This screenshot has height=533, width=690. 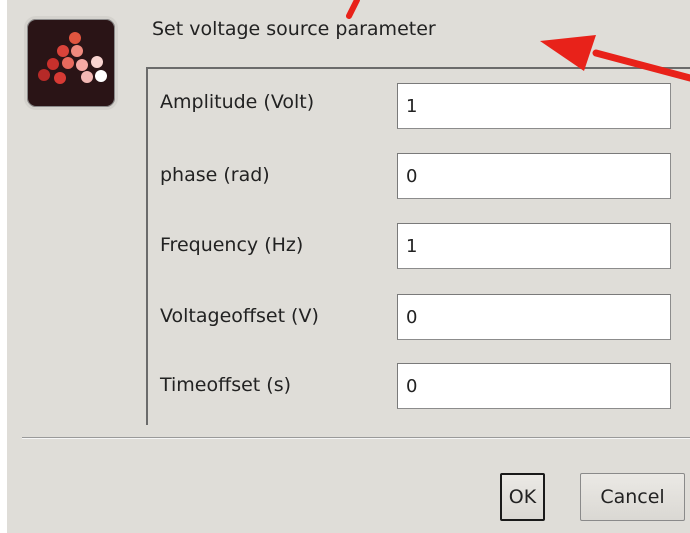 I want to click on phase-input, so click(x=534, y=176).